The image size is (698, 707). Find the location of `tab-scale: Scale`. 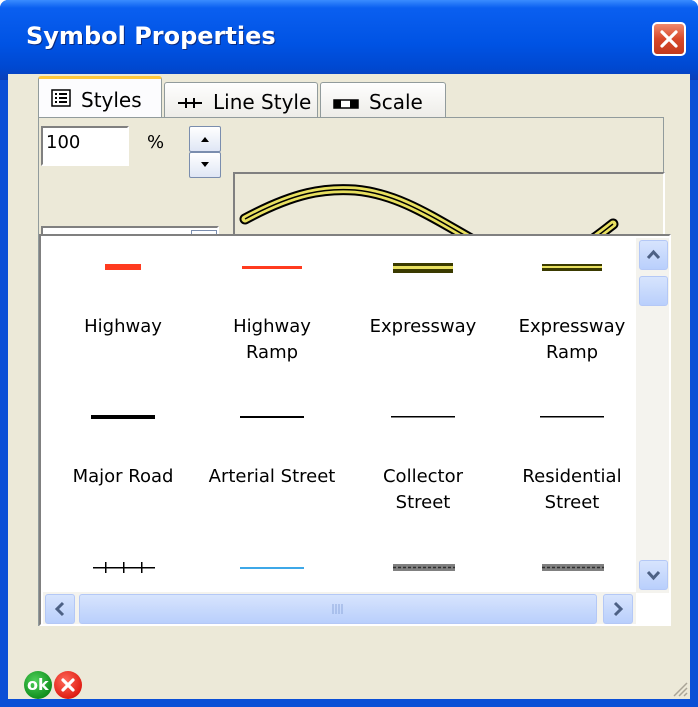

tab-scale: Scale is located at coordinates (383, 101).